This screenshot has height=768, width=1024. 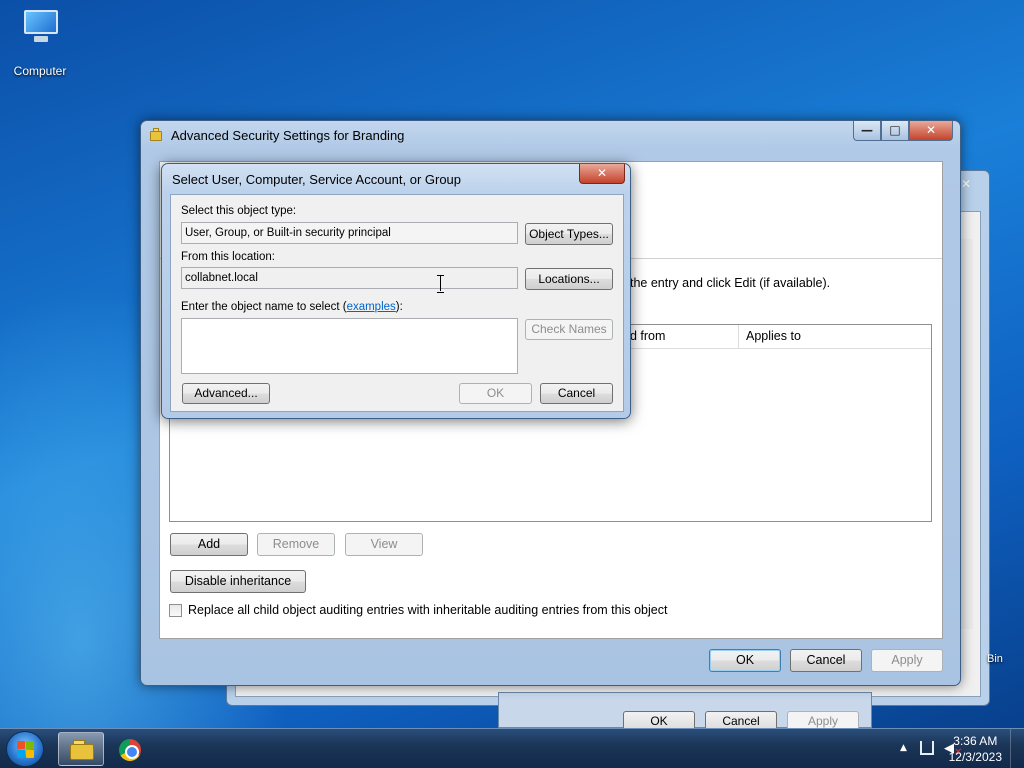 I want to click on background-window-footer: OK Cancel Apply, so click(x=685, y=710).